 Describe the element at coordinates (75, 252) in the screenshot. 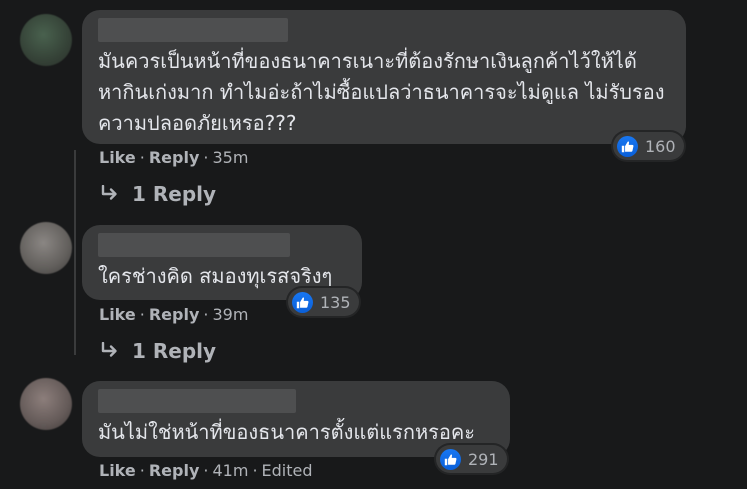

I see `thread-line` at that location.